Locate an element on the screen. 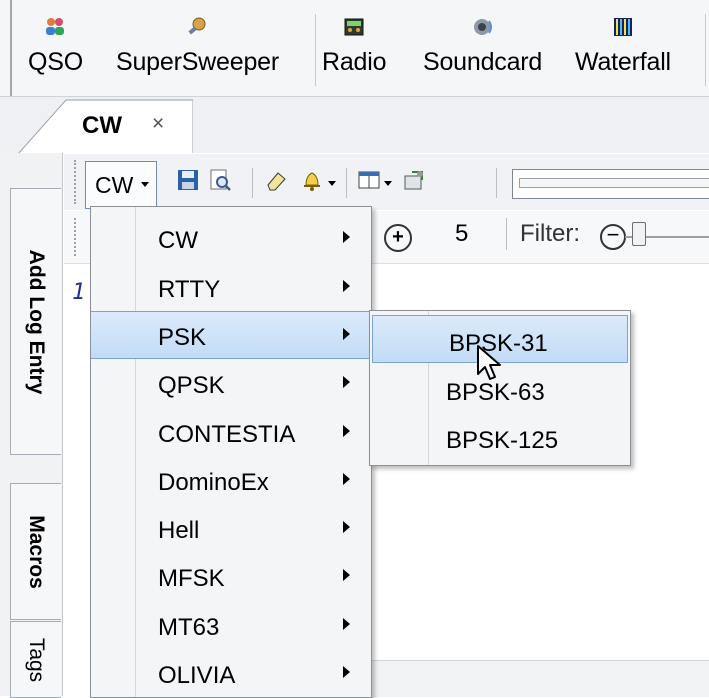 This screenshot has width=709, height=698. menu-item-label: RTTY is located at coordinates (189, 289).